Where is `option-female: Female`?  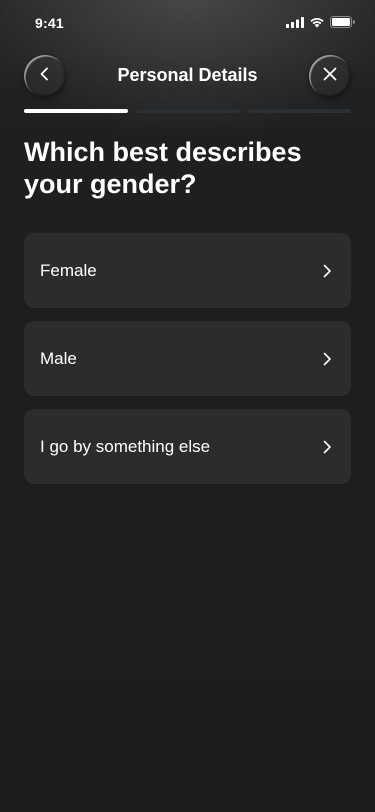 option-female: Female is located at coordinates (187, 270).